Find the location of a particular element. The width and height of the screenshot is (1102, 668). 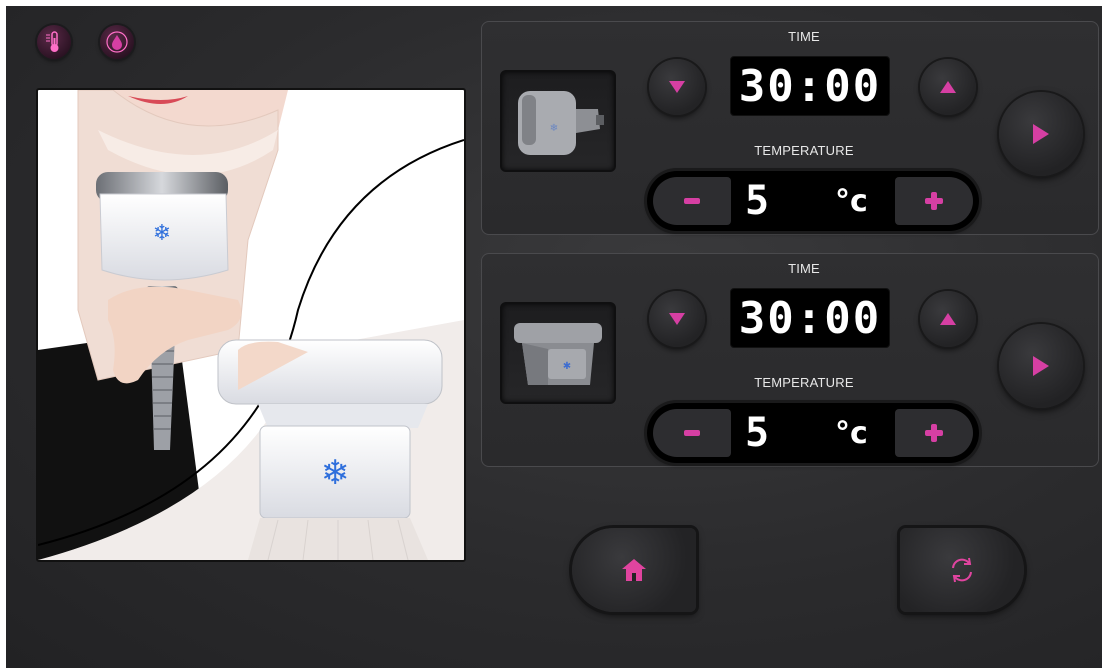

large-handpiece-icon: ✱ is located at coordinates (558, 354).